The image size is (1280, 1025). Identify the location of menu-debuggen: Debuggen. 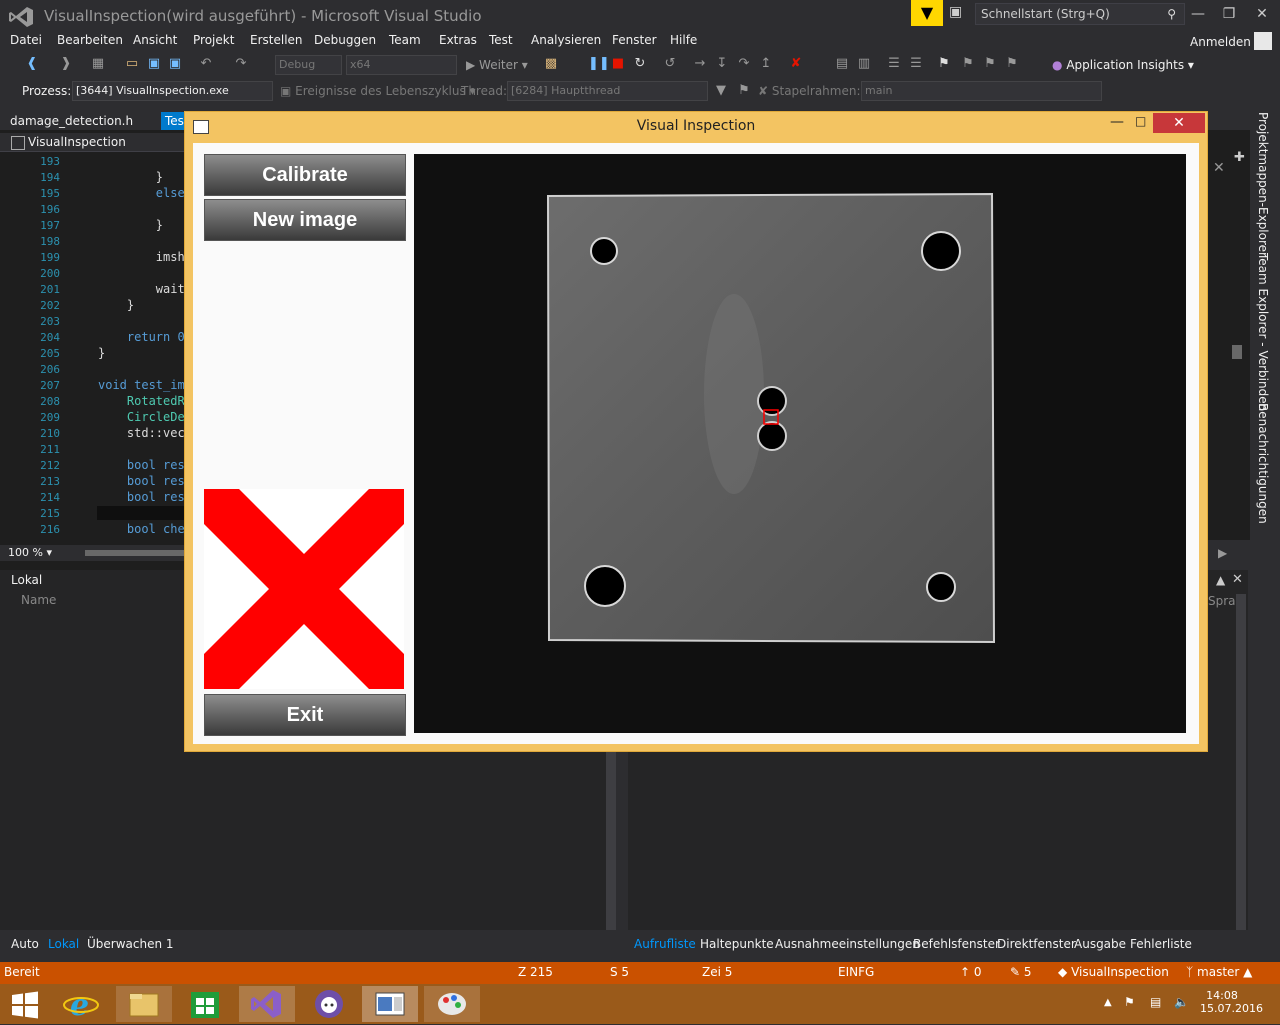
(345, 40).